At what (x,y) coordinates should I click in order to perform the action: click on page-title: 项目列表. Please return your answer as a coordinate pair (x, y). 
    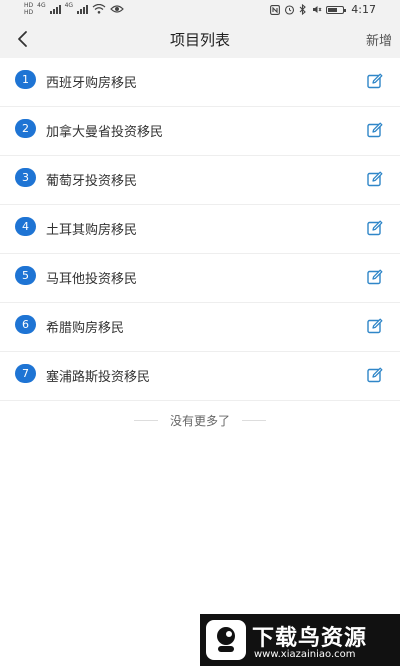
    Looking at the image, I should click on (199, 40).